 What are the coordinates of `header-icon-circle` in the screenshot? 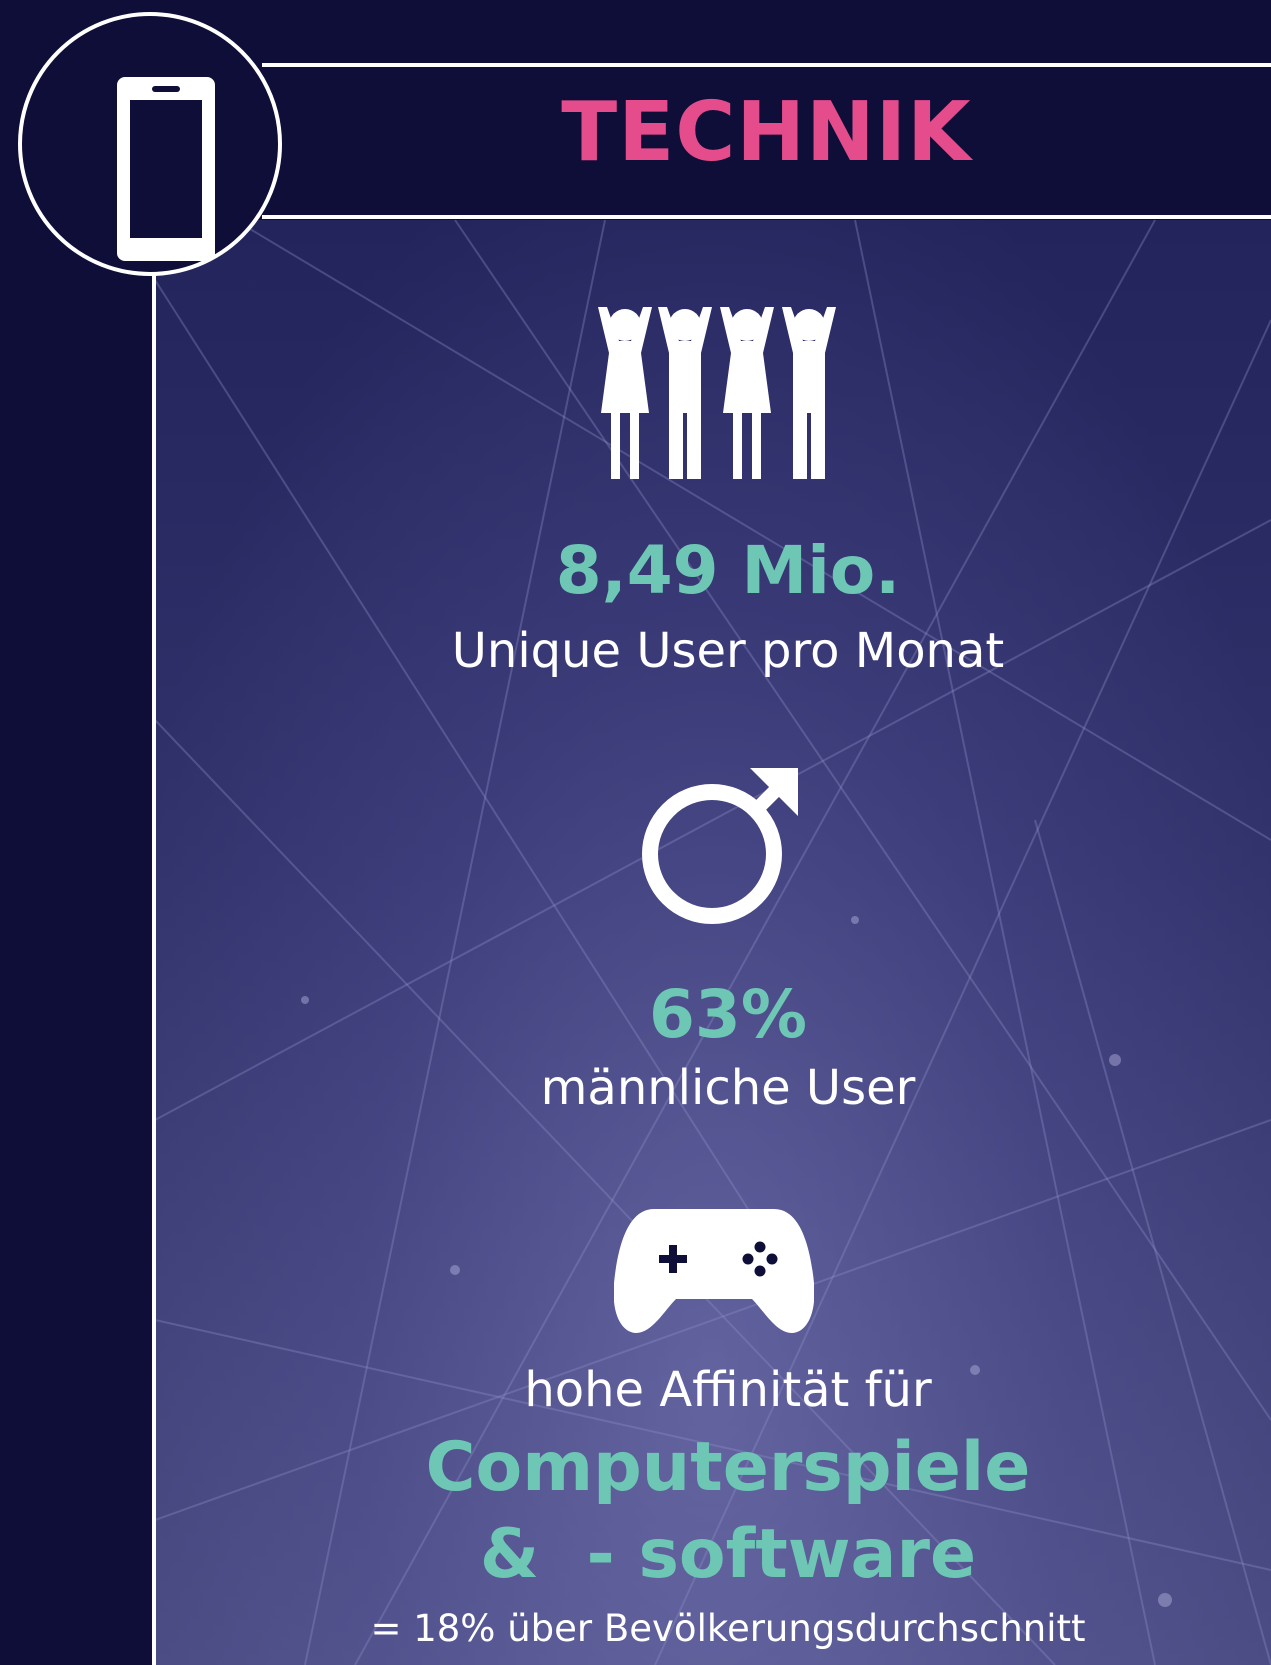 It's located at (150, 144).